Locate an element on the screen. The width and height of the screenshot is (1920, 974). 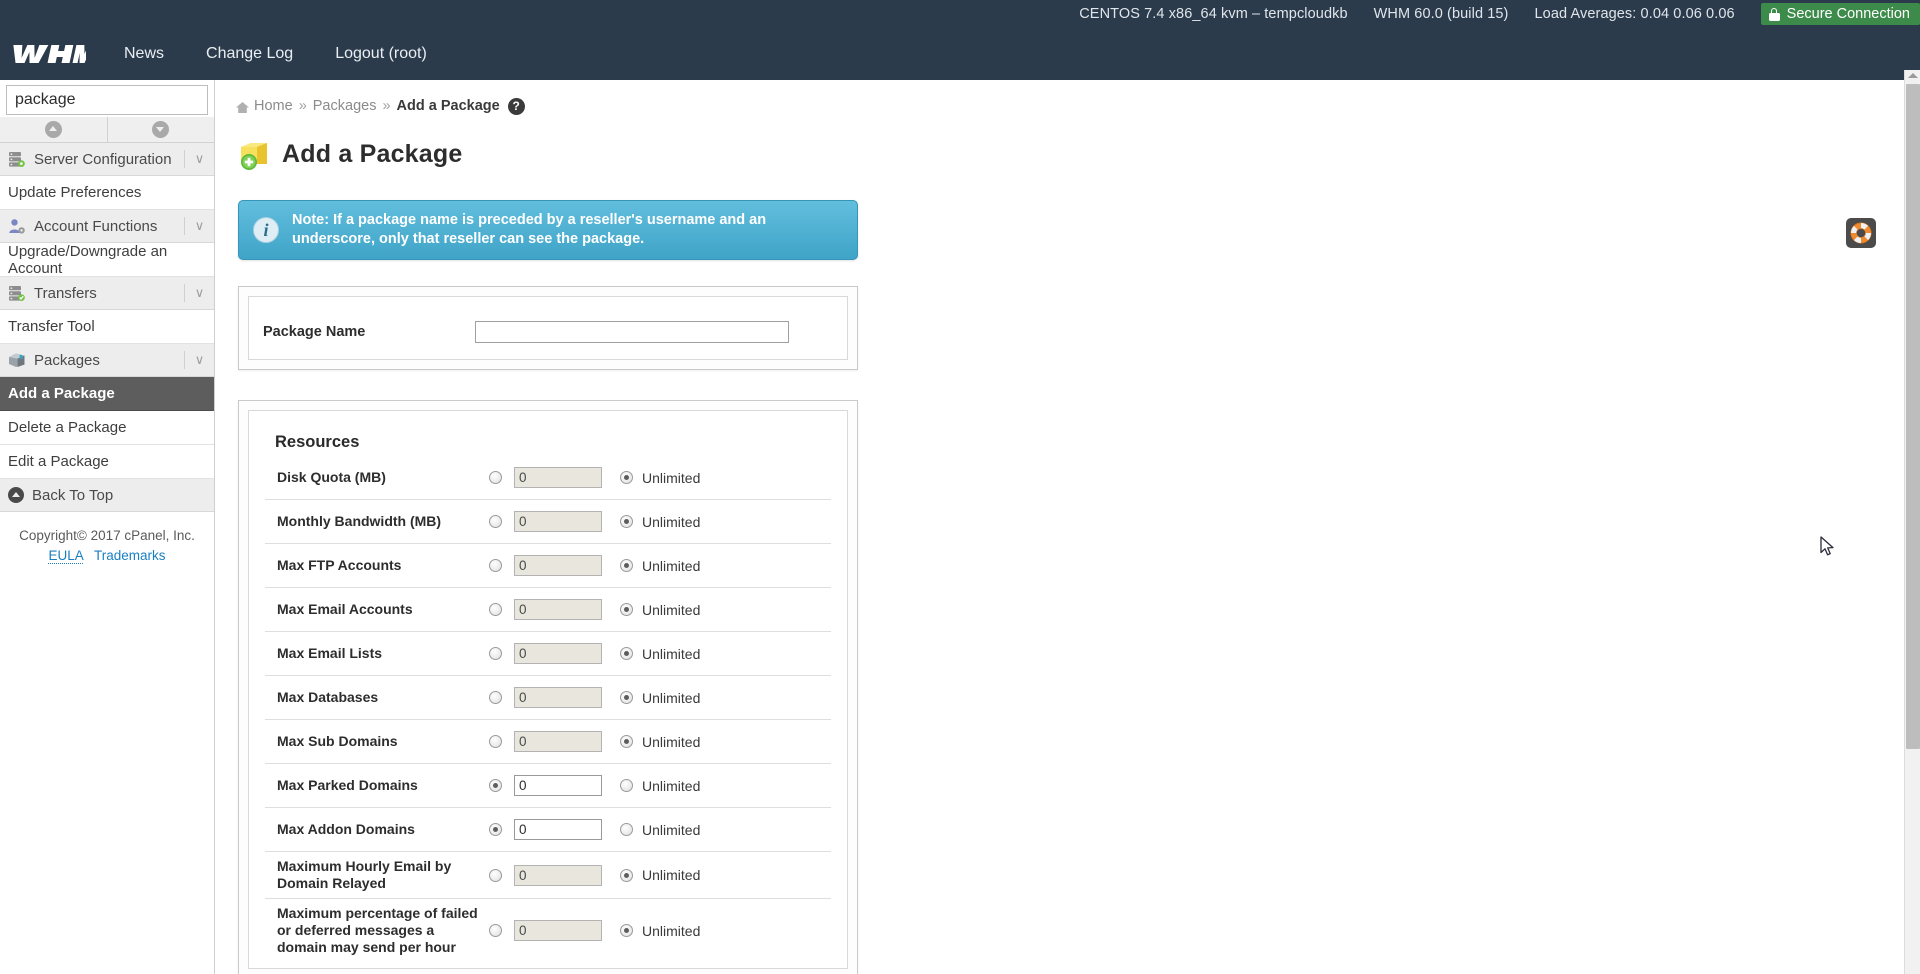
chevron-down-icon is located at coordinates (161, 129).